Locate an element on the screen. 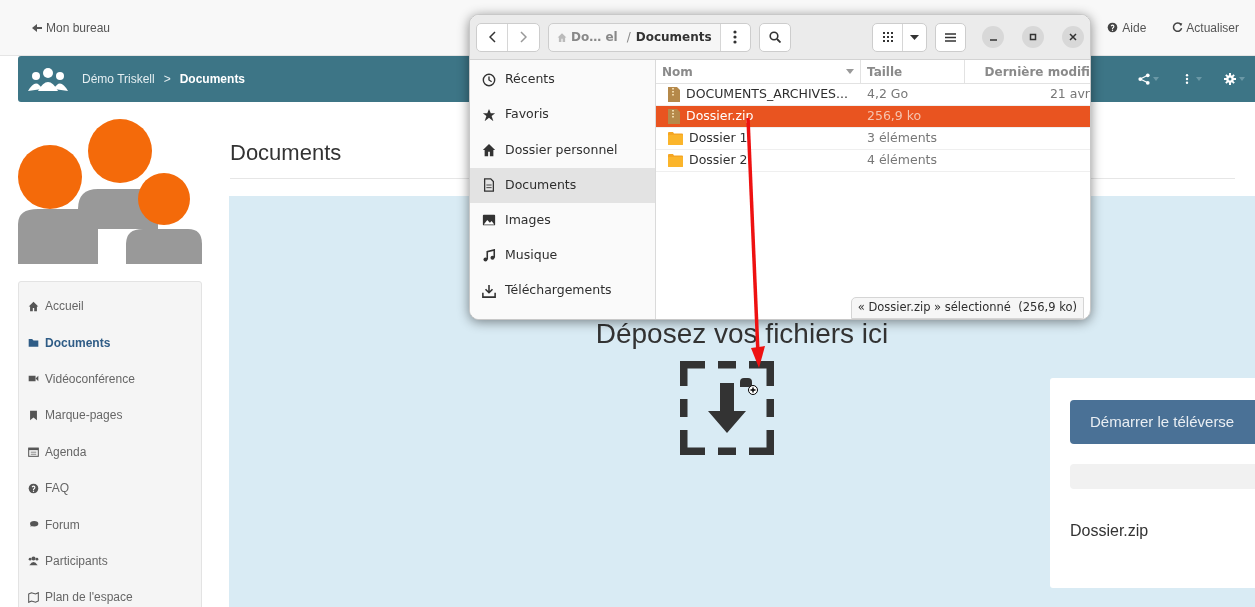  image-icon is located at coordinates (489, 220).